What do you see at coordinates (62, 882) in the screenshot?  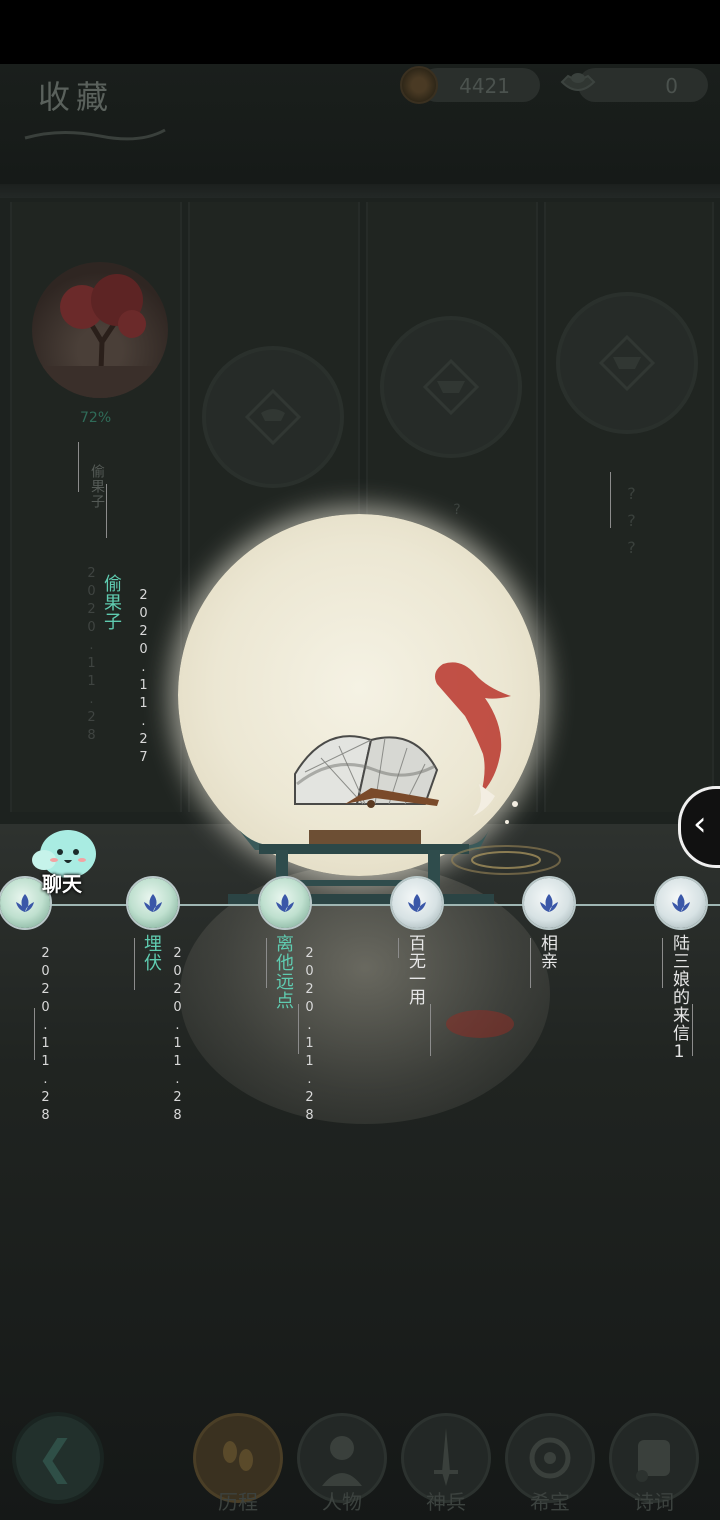 I see `chat-label: 聊天` at bounding box center [62, 882].